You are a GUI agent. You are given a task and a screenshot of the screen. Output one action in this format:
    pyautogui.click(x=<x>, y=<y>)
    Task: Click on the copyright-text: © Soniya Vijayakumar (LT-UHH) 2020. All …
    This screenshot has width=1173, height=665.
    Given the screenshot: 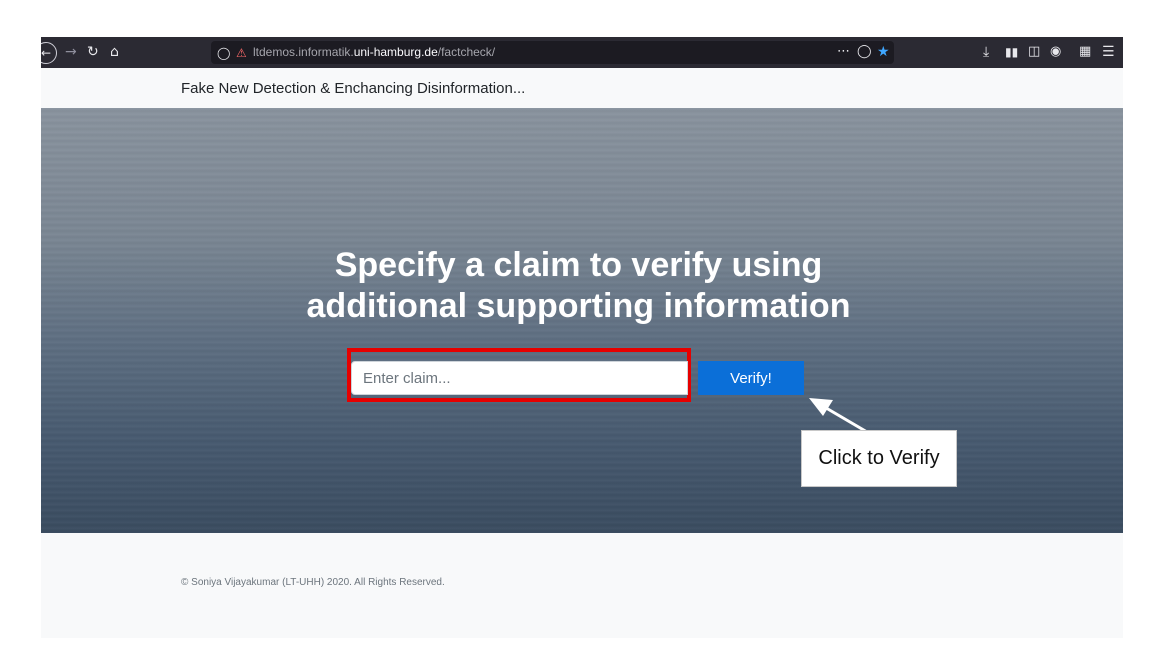 What is the action you would take?
    pyautogui.click(x=313, y=582)
    